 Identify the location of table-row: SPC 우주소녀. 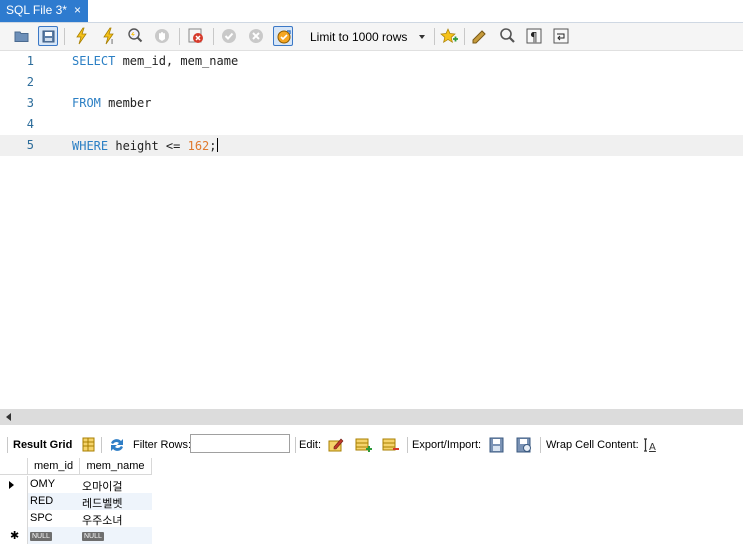
(76, 518).